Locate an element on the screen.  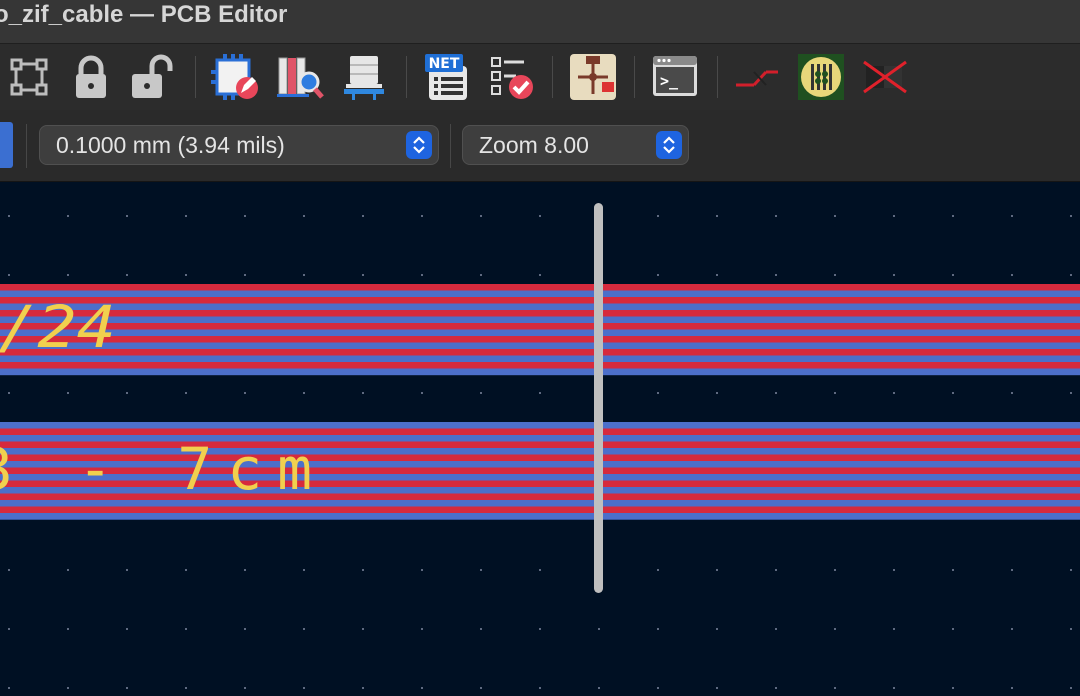
ratsnest-icon is located at coordinates (885, 77).